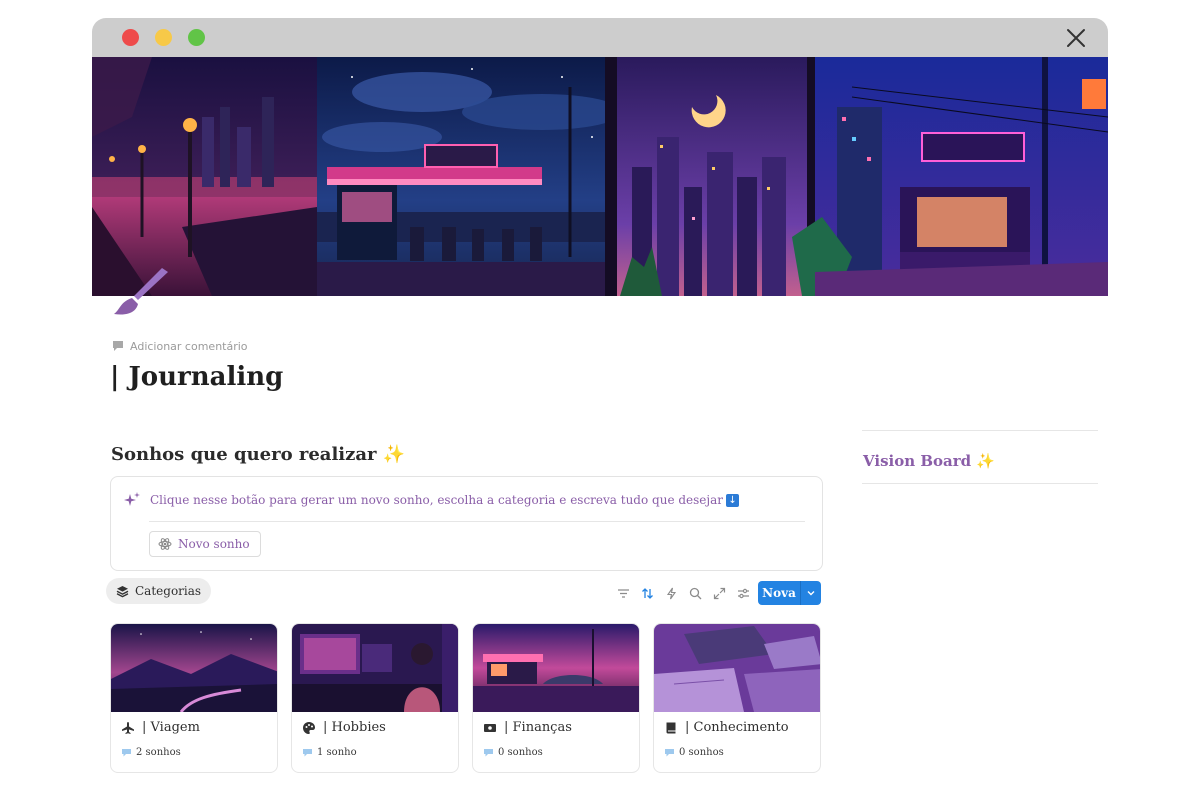 This screenshot has height=801, width=1200. I want to click on atom-icon, so click(165, 544).